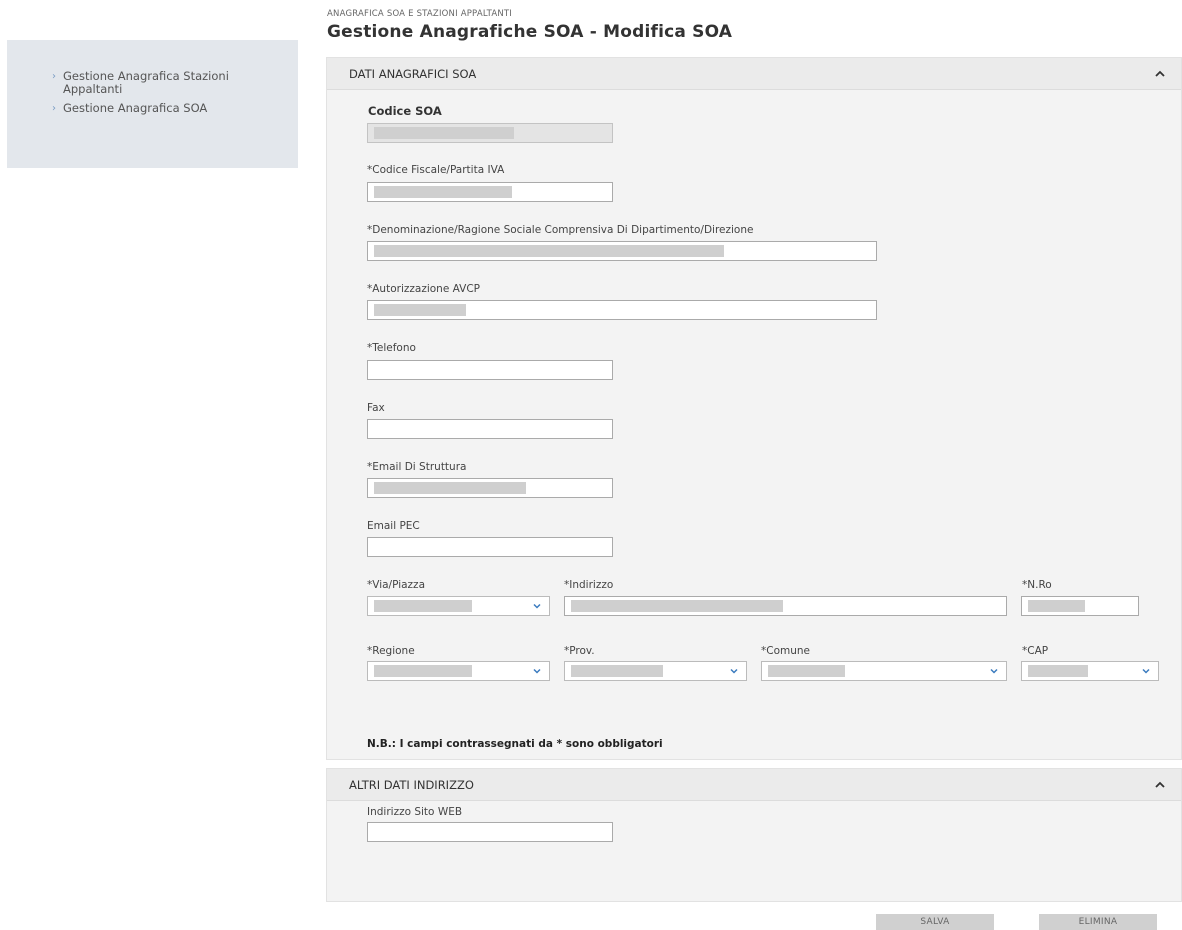 Image resolution: width=1182 pixels, height=930 pixels. I want to click on sidebar-item-label: Gestione Anagrafica SOA, so click(135, 108).